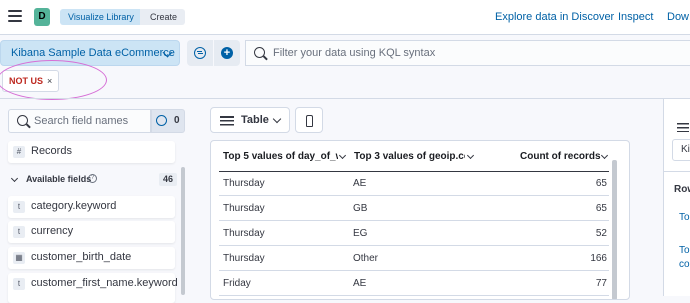 Image resolution: width=690 pixels, height=303 pixels. I want to click on space-avatar: D, so click(42, 17).